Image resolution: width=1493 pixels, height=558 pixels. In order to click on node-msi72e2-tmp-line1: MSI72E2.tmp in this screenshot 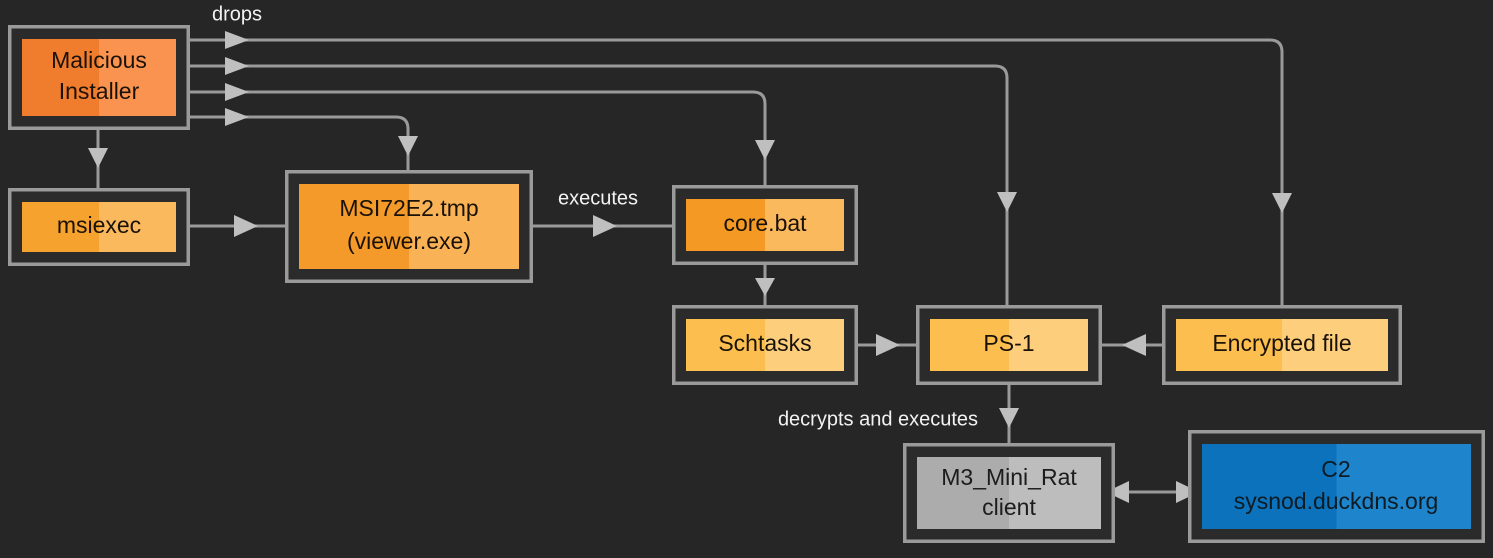, I will do `click(408, 208)`.